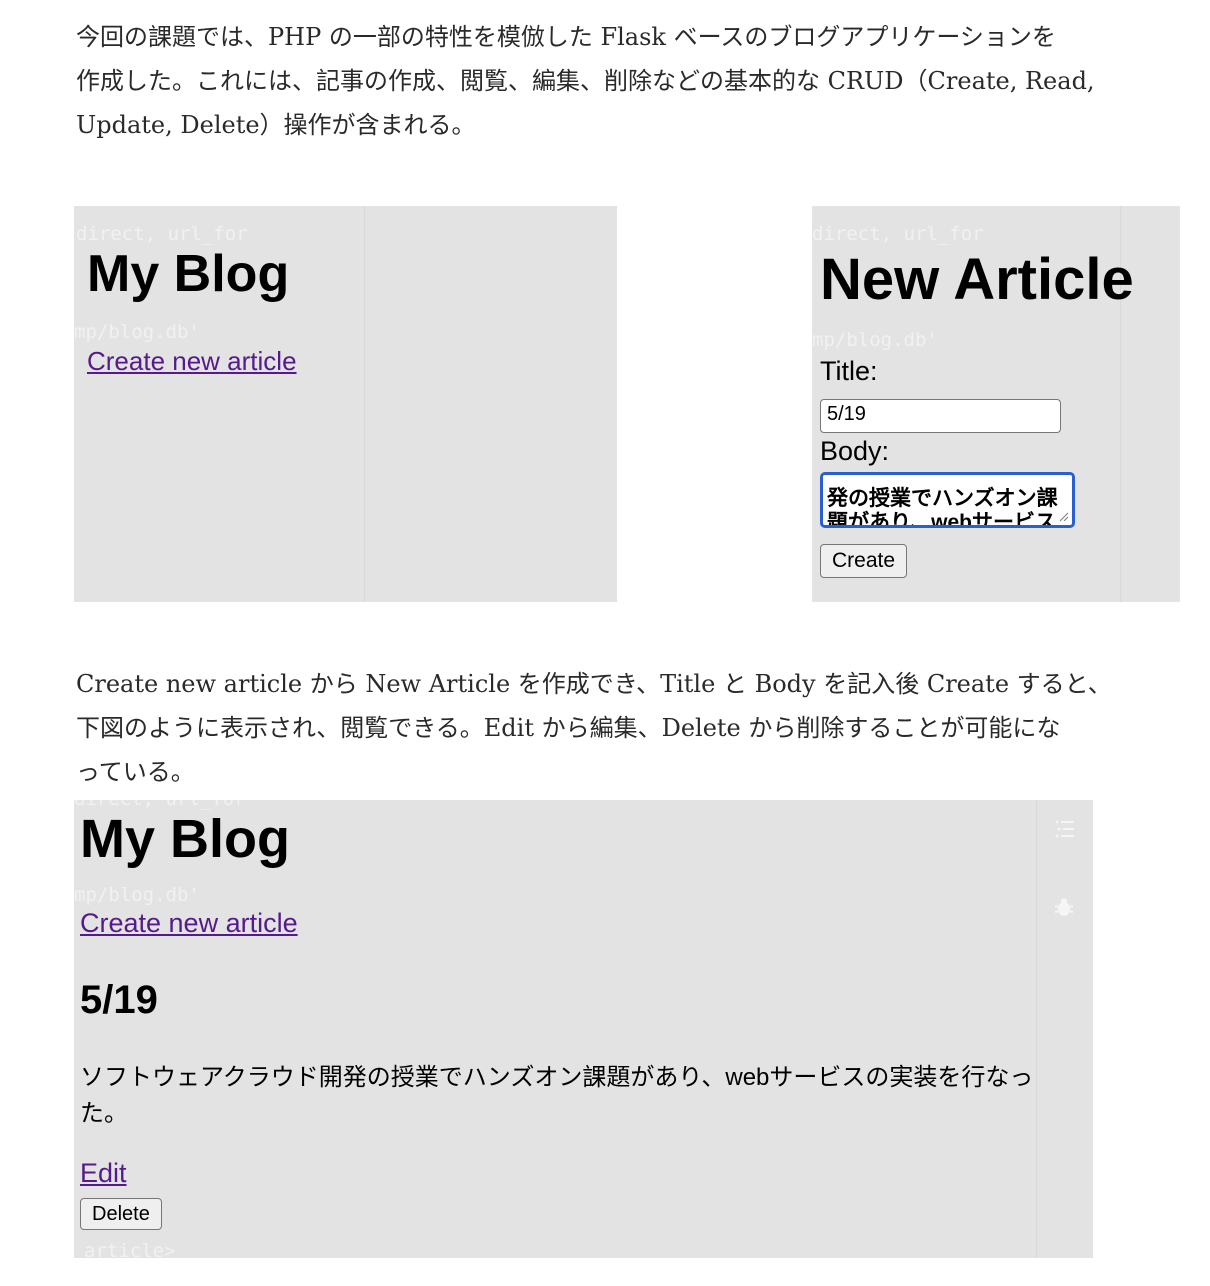 This screenshot has width=1210, height=1286. I want to click on body-textarea: 発の授業でハンズオン課 題があり、webサービス の実装を行なった。, so click(947, 500).